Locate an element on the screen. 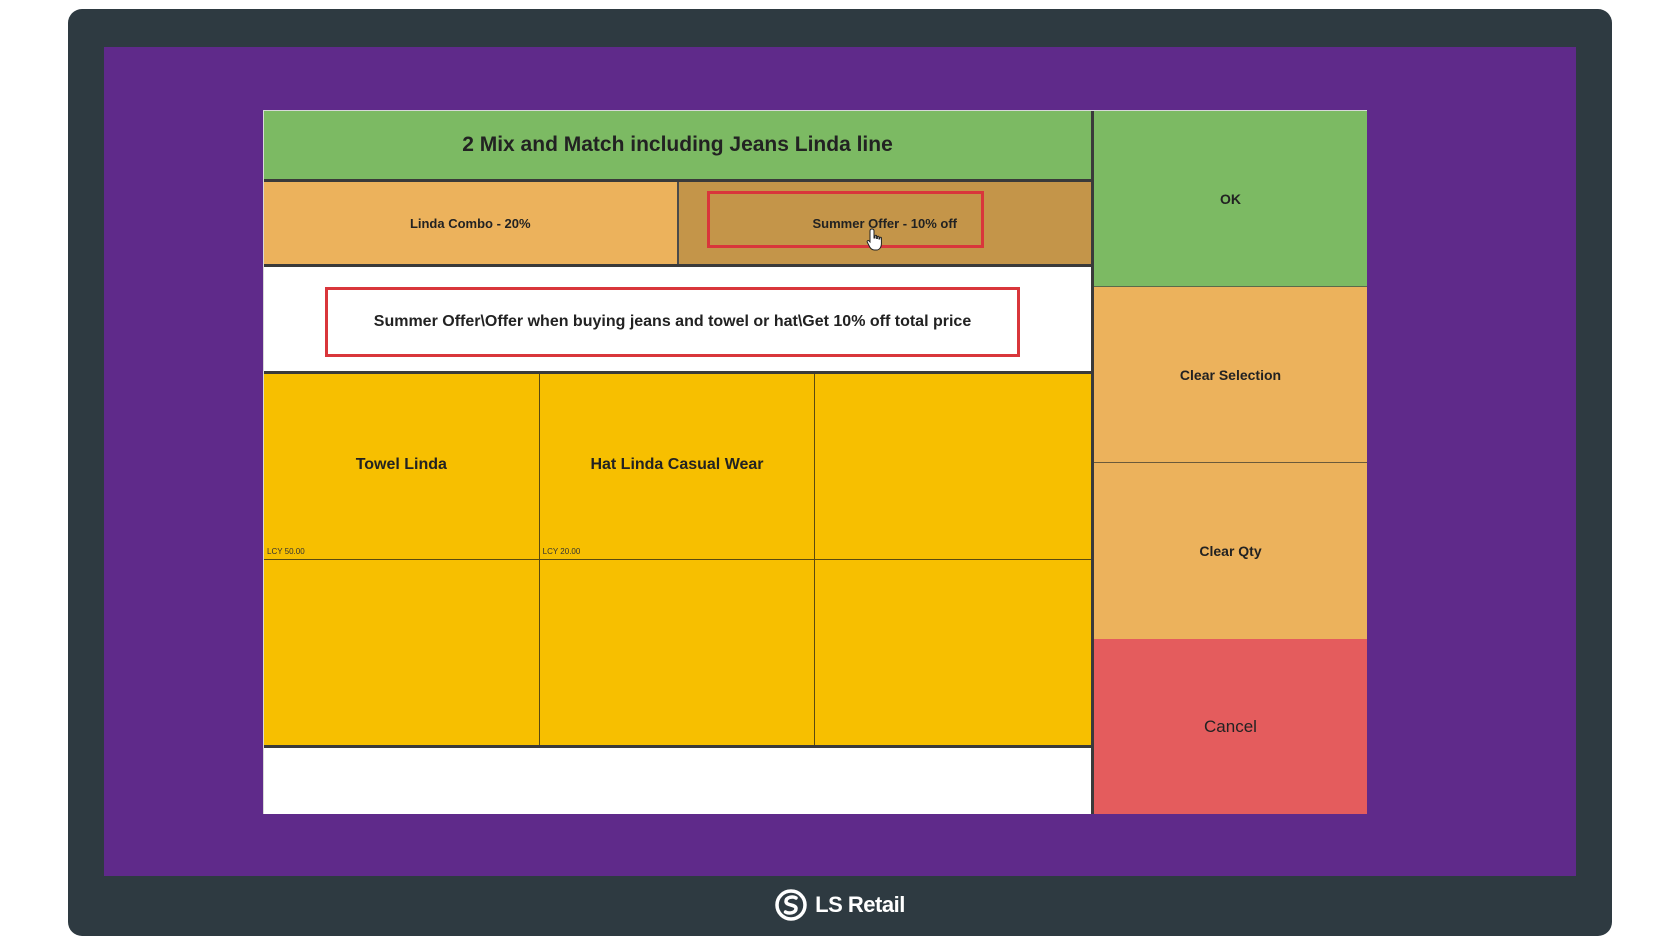  action-panel: OK Clear Selection Clear Qty Cancel is located at coordinates (1230, 462).